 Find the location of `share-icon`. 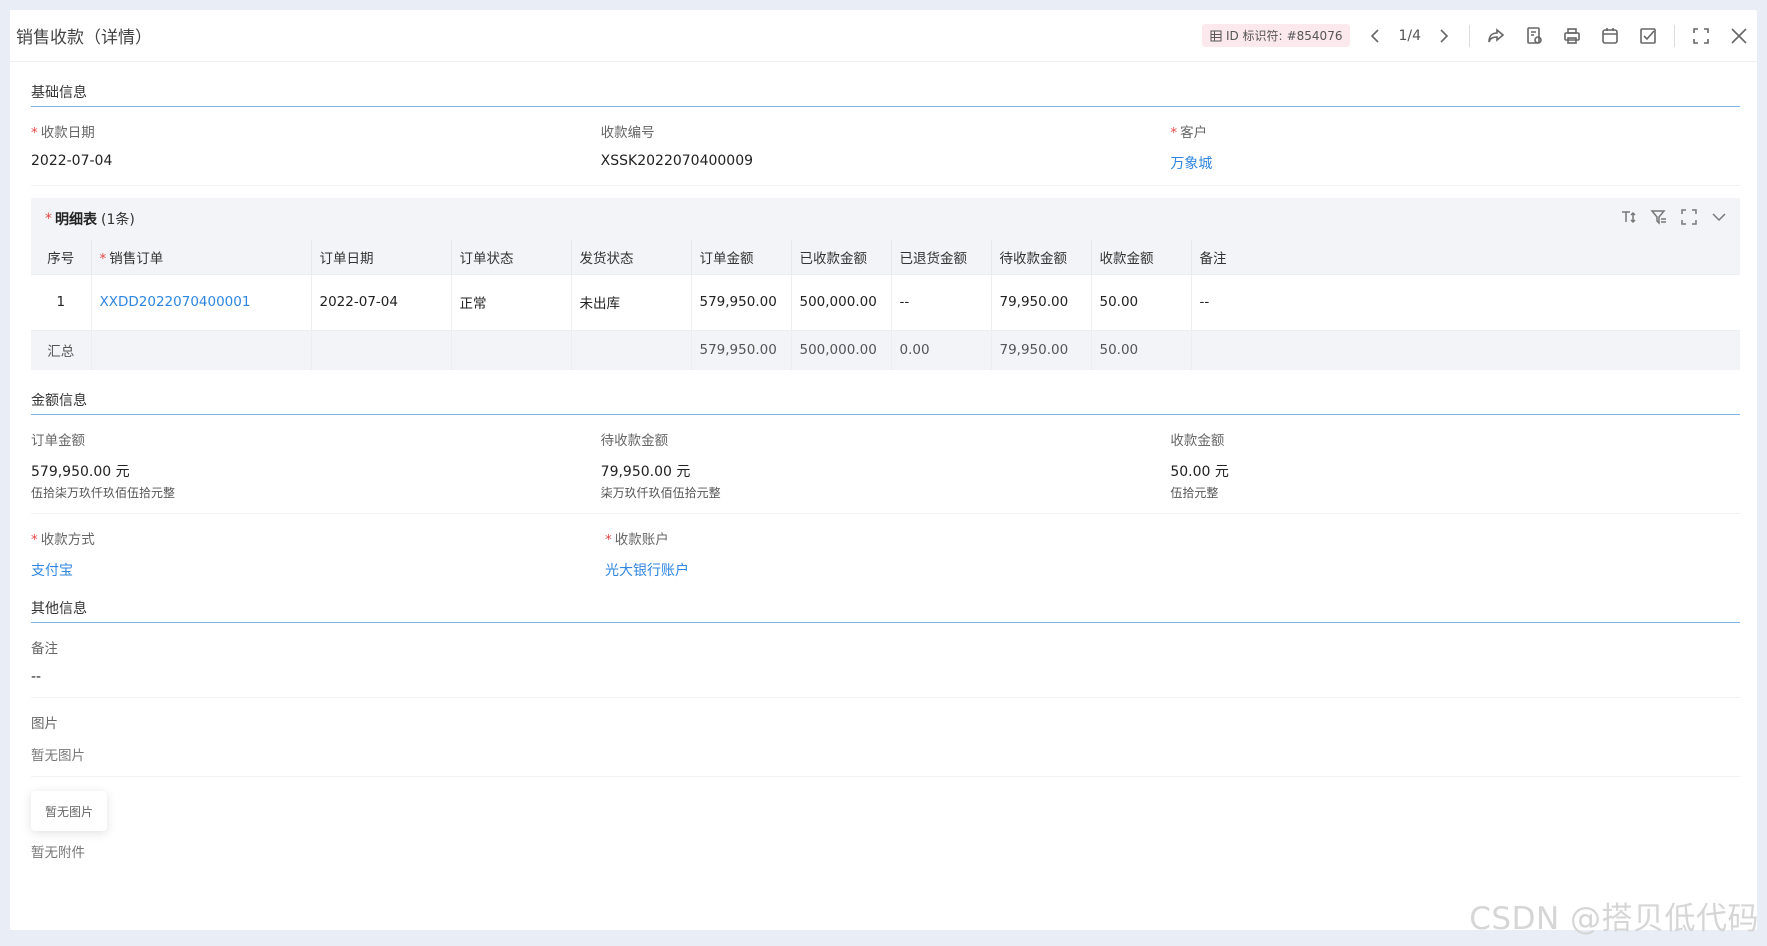

share-icon is located at coordinates (1496, 34).